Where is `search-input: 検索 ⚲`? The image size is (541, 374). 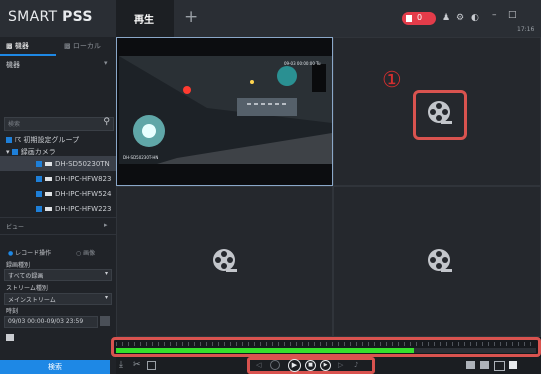
search-input: 検索 ⚲ is located at coordinates (59, 124).